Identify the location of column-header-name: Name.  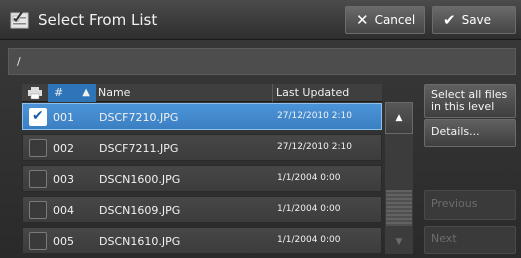
(114, 92).